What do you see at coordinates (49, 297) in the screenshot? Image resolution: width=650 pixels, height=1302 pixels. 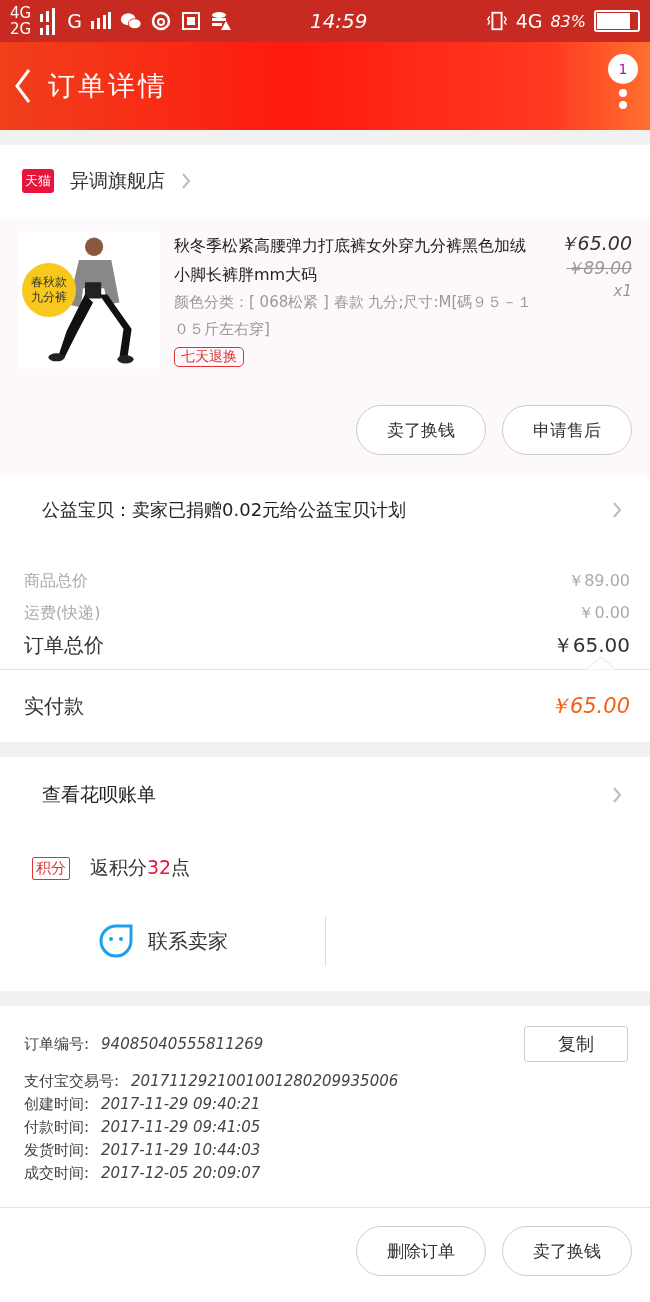 I see `sticker-text: 九分裤` at bounding box center [49, 297].